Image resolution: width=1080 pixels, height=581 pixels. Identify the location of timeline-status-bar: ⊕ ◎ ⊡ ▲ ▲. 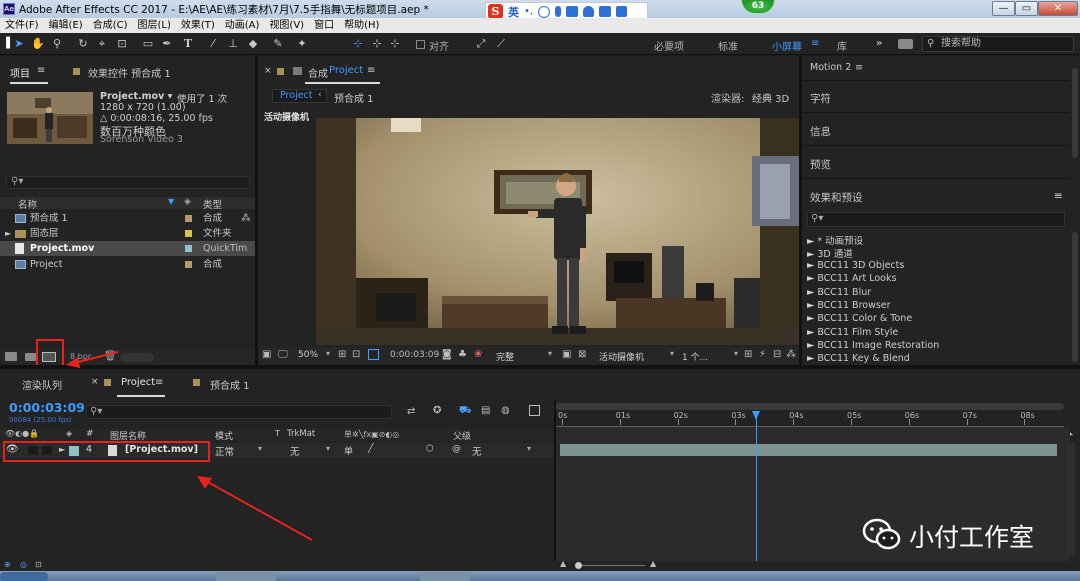
(540, 565).